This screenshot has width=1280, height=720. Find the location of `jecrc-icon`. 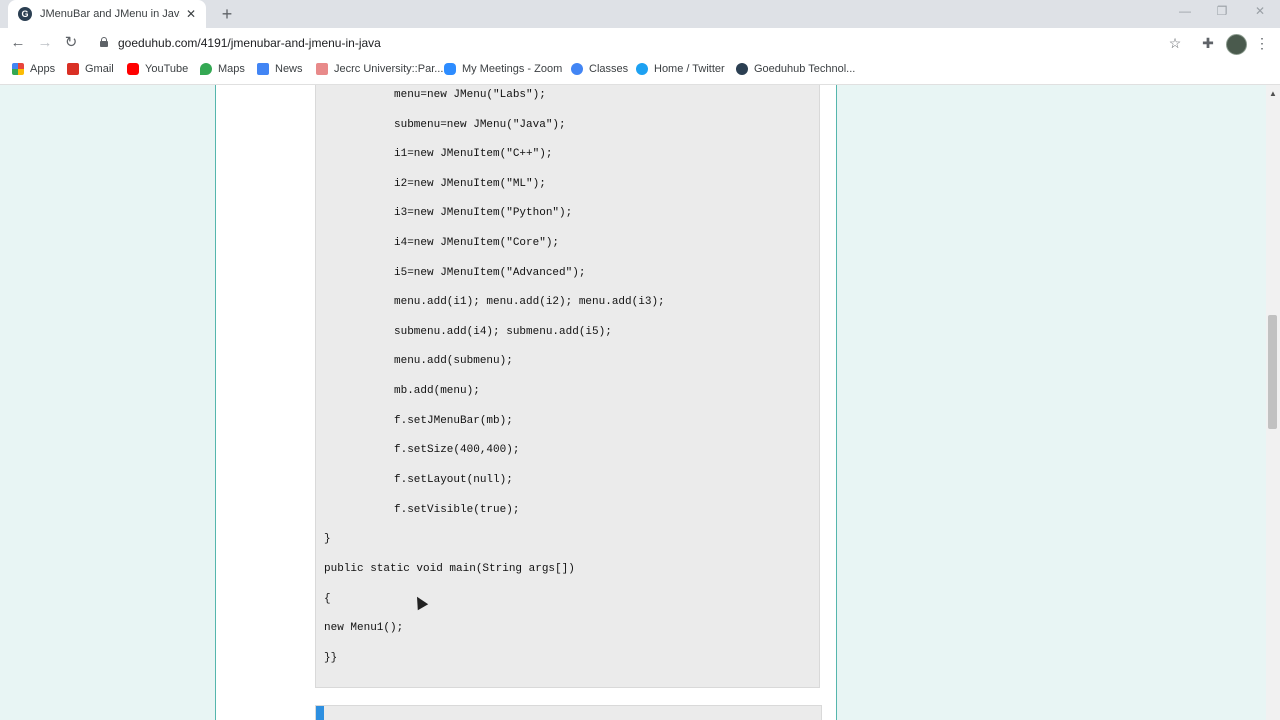

jecrc-icon is located at coordinates (322, 69).